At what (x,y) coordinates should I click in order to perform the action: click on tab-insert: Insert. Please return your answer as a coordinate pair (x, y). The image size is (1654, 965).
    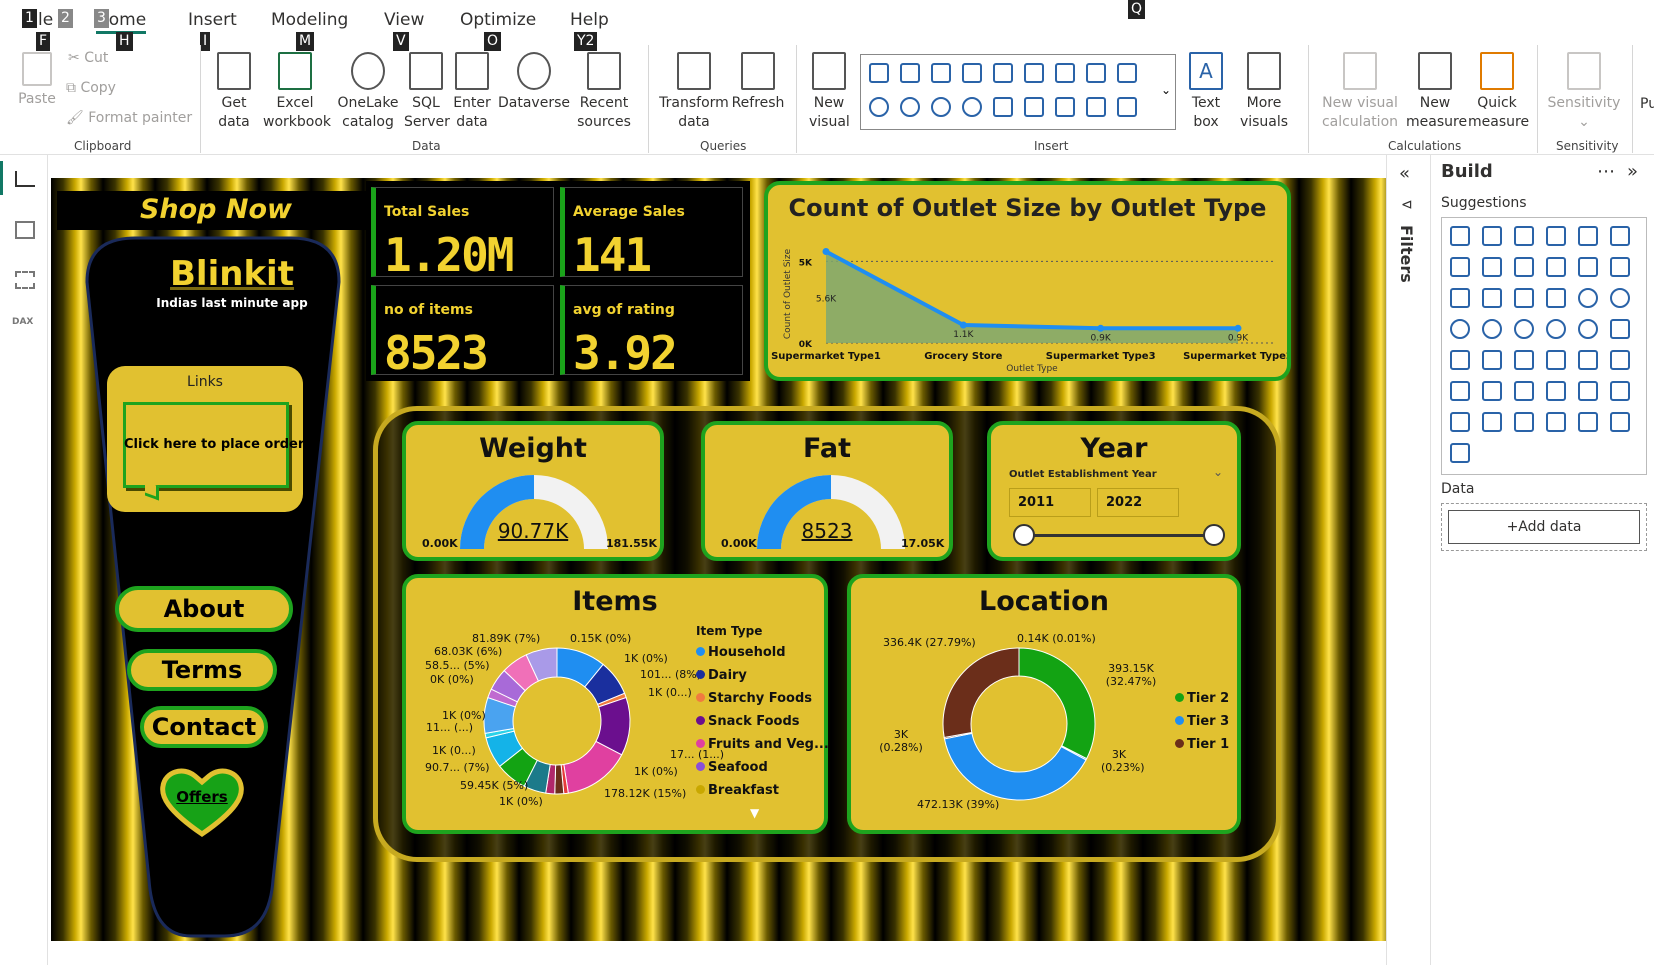
    Looking at the image, I should click on (212, 20).